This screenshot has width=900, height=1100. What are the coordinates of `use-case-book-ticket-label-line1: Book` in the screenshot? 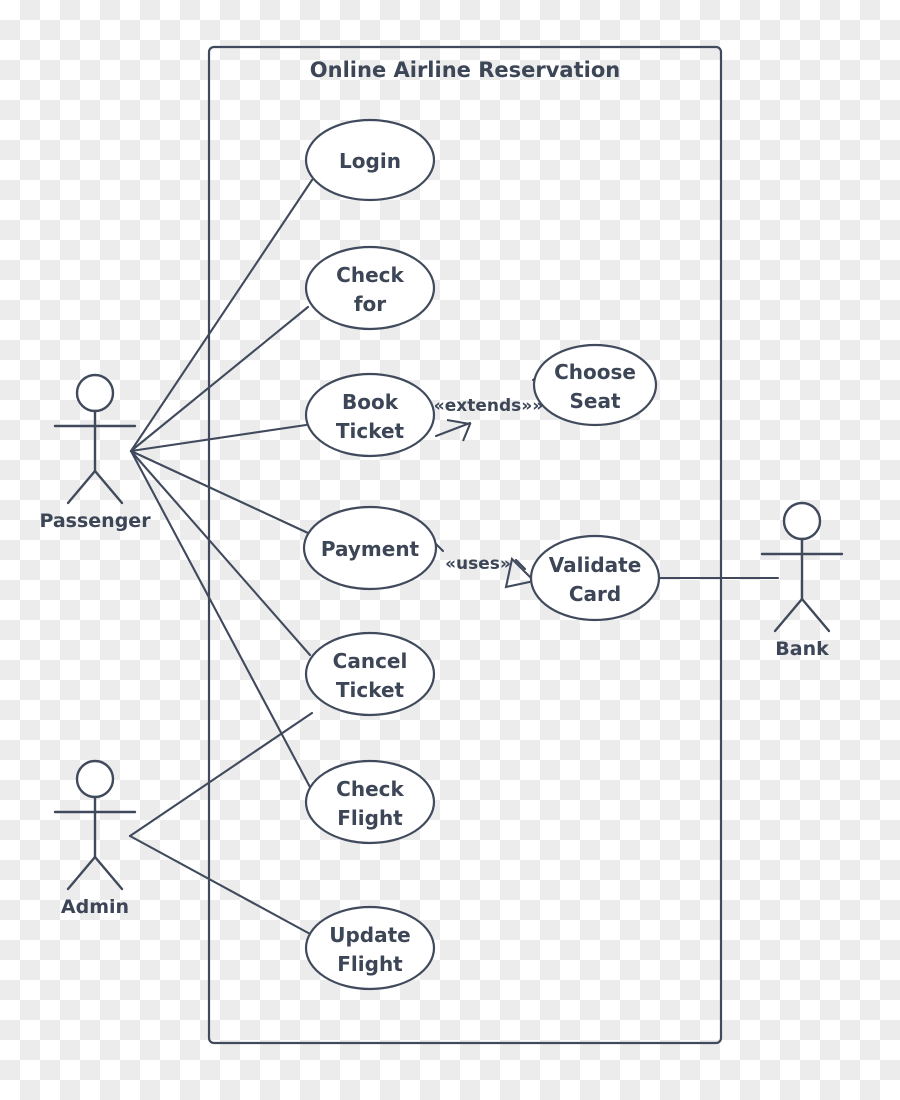 It's located at (370, 402).